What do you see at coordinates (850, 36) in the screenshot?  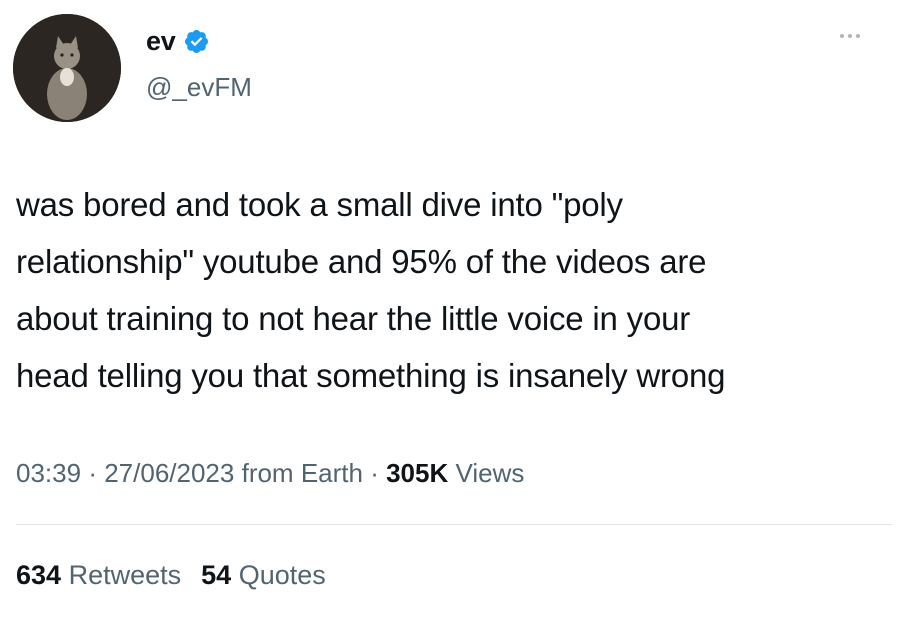 I see `more-options-icon` at bounding box center [850, 36].